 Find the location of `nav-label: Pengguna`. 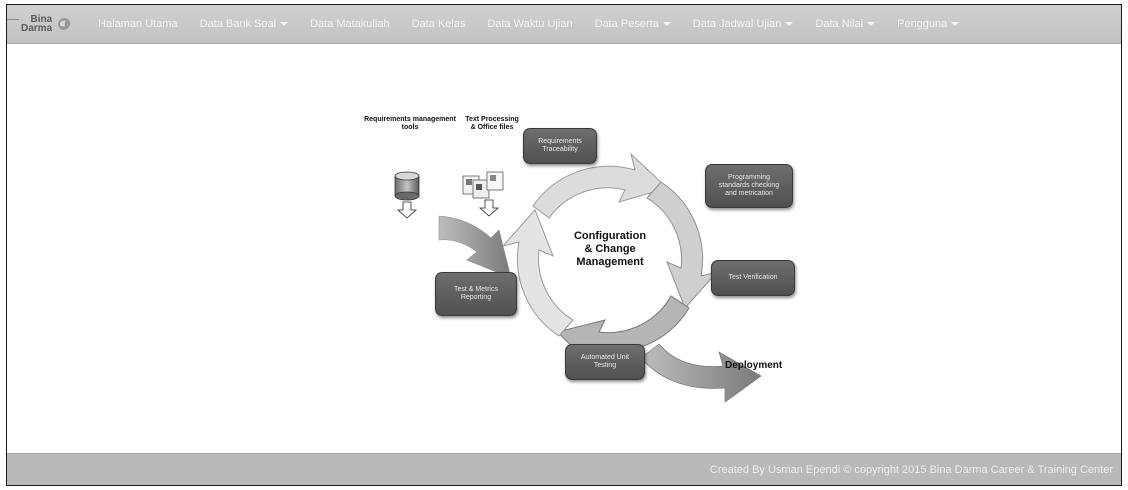

nav-label: Pengguna is located at coordinates (922, 24).